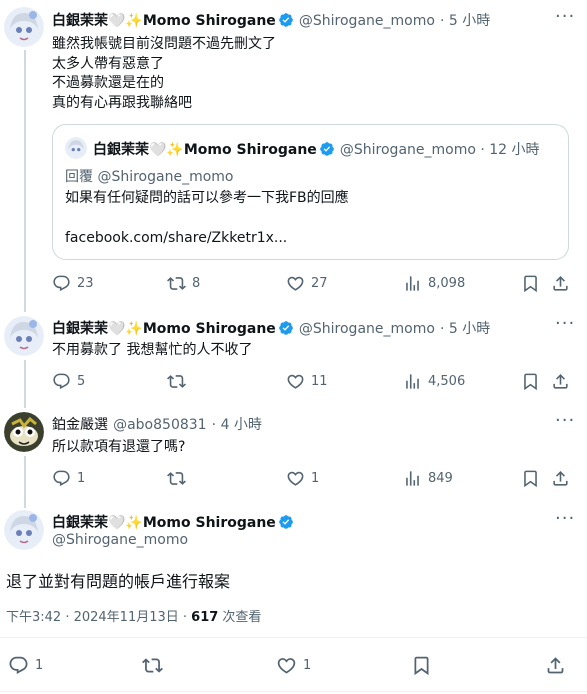 The height and width of the screenshot is (694, 587). Describe the element at coordinates (149, 177) in the screenshot. I see `quote-reply-to: 回覆 @Shirogane_momo` at that location.